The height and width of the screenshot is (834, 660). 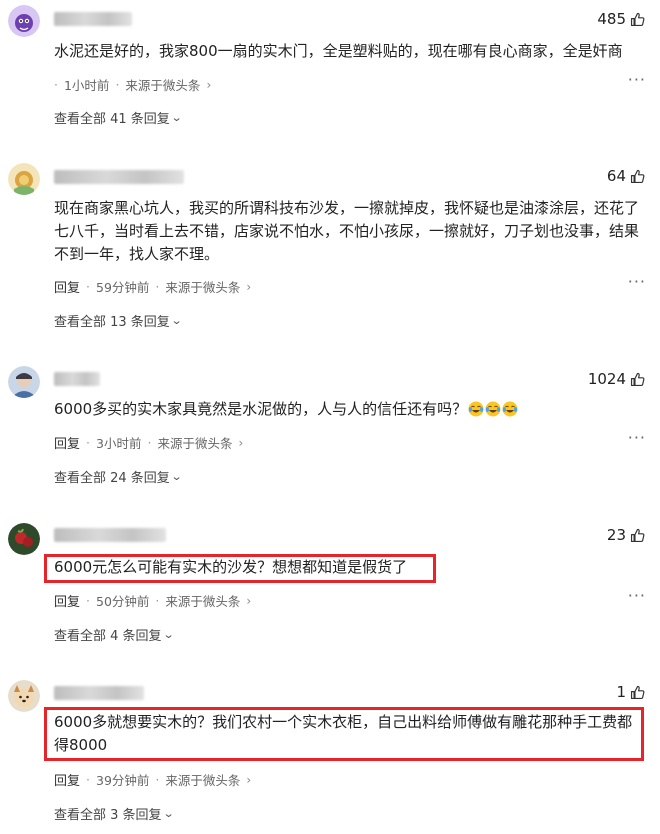 I want to click on view-all-replies-link: 查看全部 41 条回复 ⌄, so click(x=118, y=117).